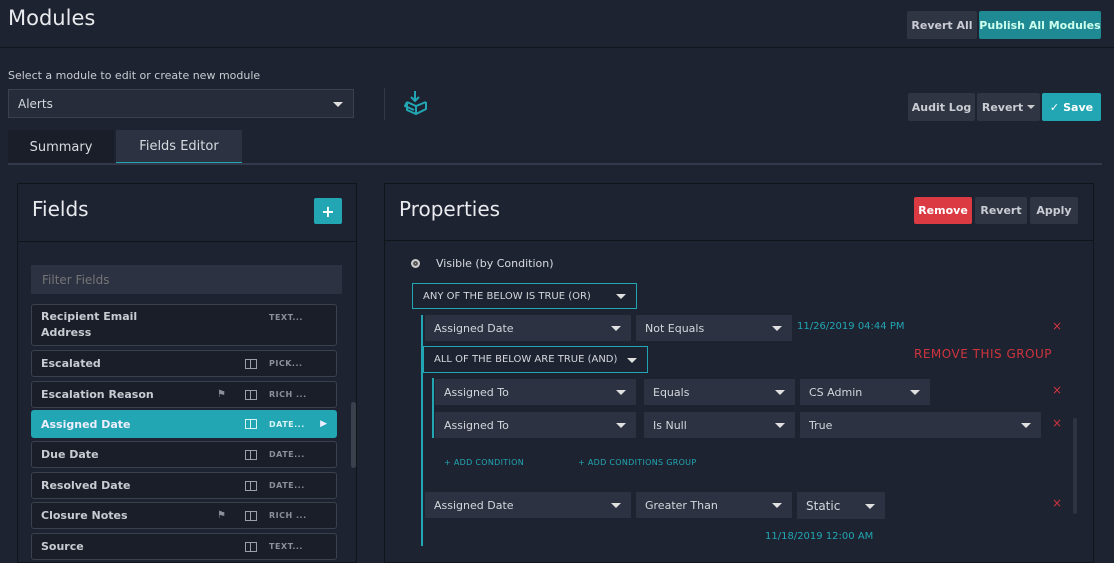 The height and width of the screenshot is (563, 1114). I want to click on revert-dropdown-button: Revert, so click(1008, 107).